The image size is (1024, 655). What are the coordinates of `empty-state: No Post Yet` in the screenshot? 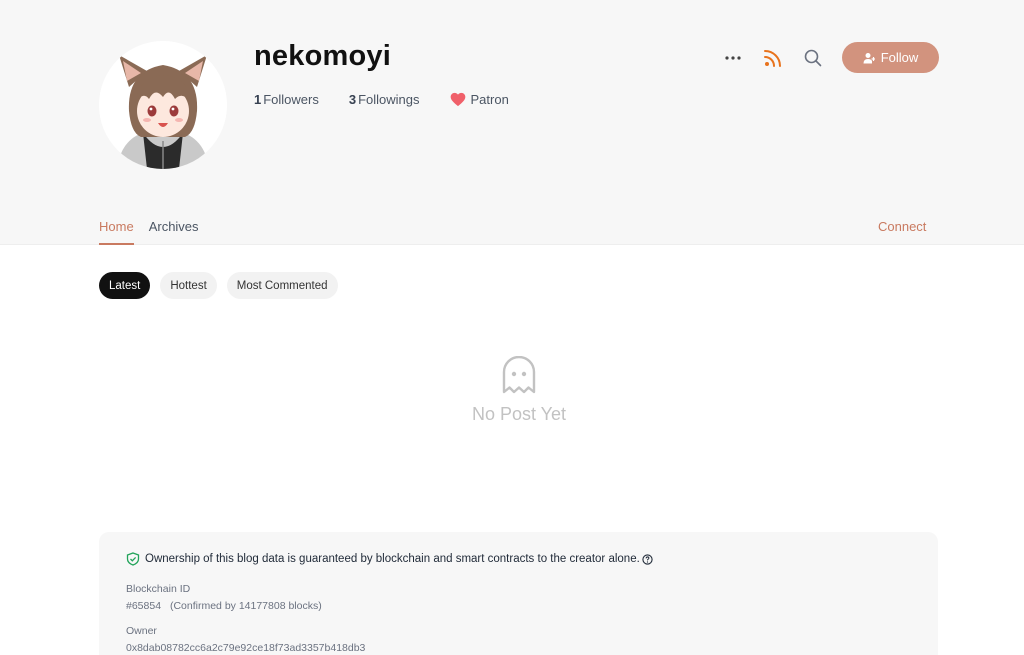 It's located at (519, 390).